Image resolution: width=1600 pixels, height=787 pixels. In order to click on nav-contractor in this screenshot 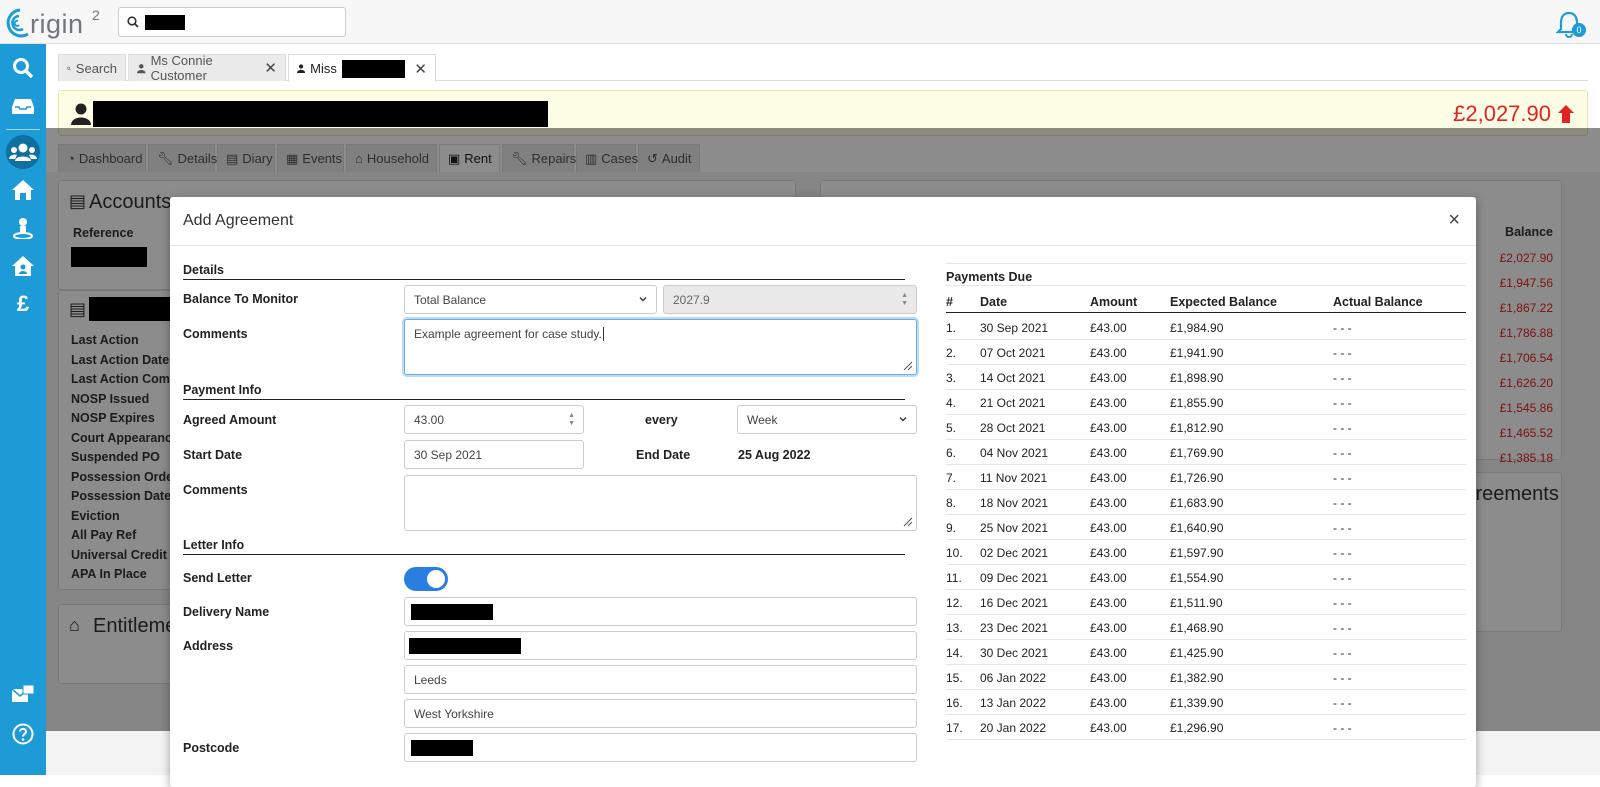, I will do `click(23, 228)`.